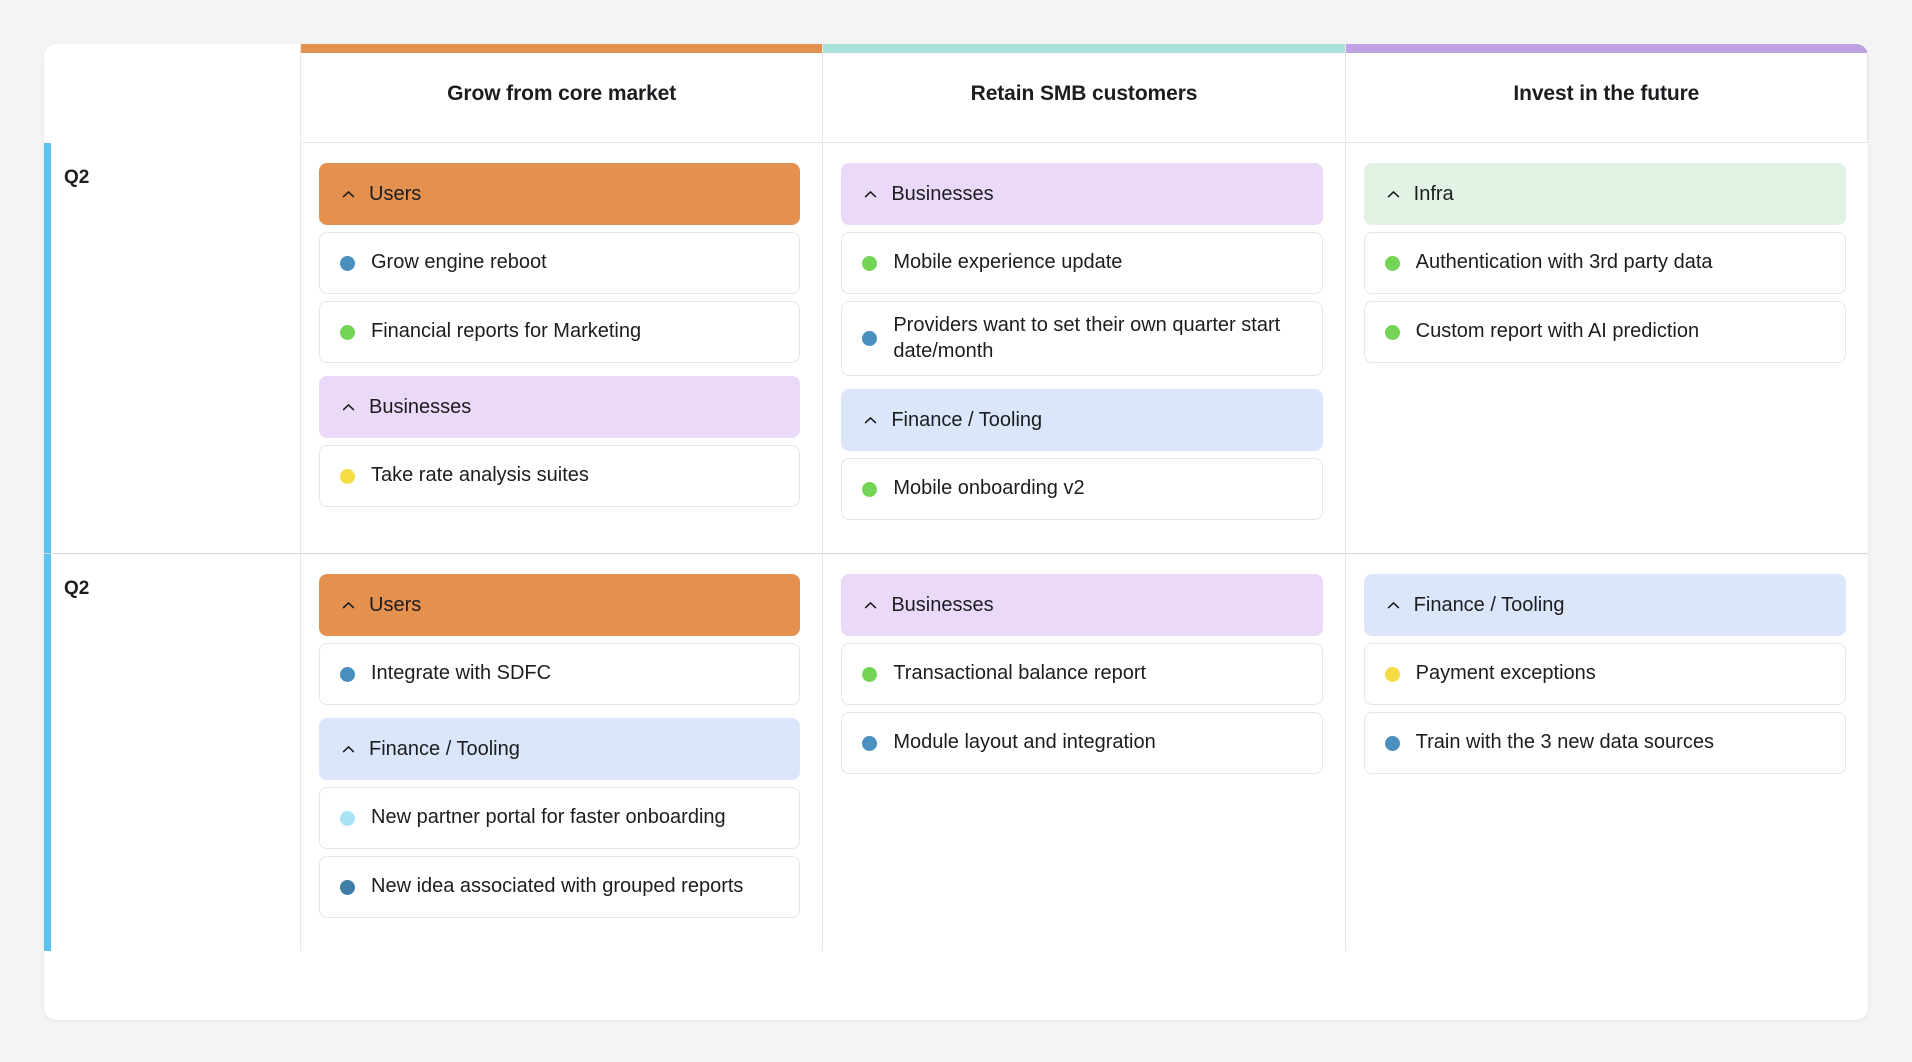 Image resolution: width=1912 pixels, height=1062 pixels. I want to click on row-label-cell-1: Q2, so click(172, 349).